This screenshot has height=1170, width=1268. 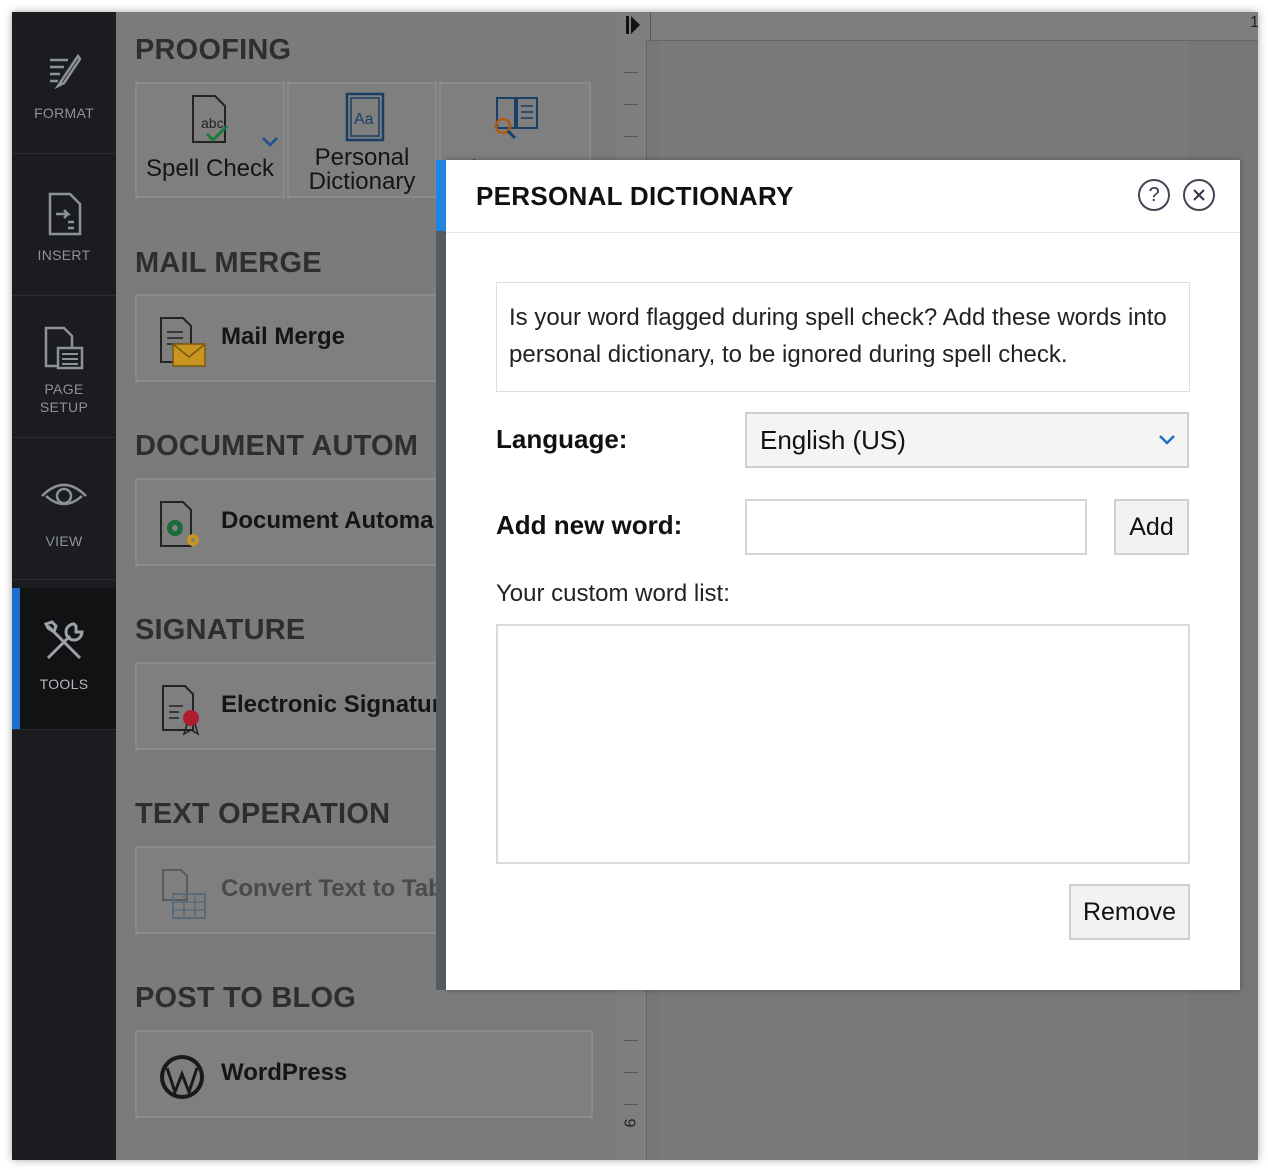 What do you see at coordinates (63, 640) in the screenshot?
I see `tools-icon` at bounding box center [63, 640].